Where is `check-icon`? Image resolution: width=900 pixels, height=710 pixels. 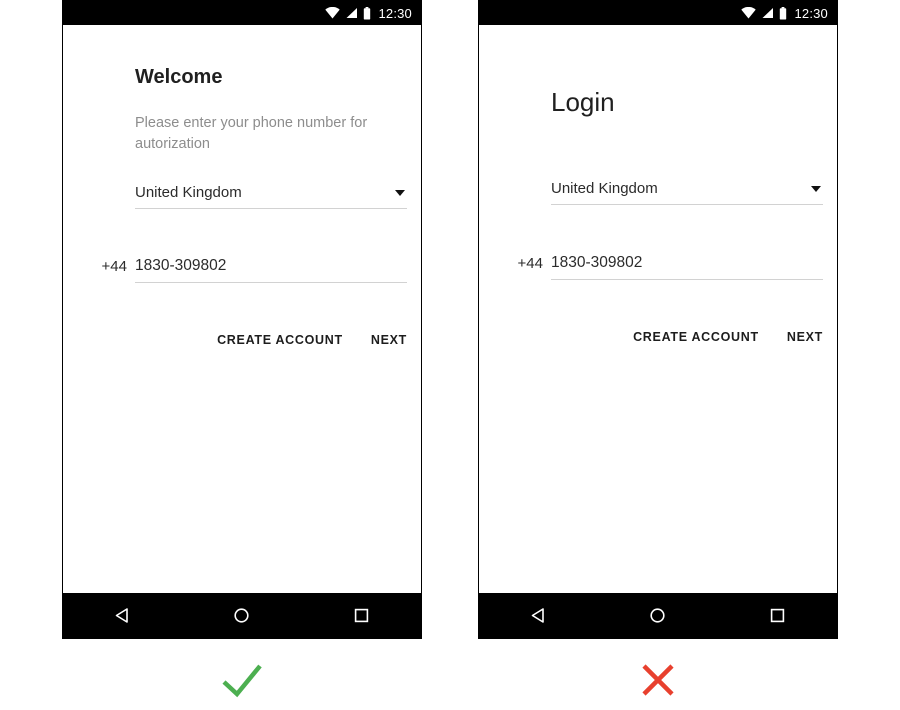
check-icon is located at coordinates (242, 681).